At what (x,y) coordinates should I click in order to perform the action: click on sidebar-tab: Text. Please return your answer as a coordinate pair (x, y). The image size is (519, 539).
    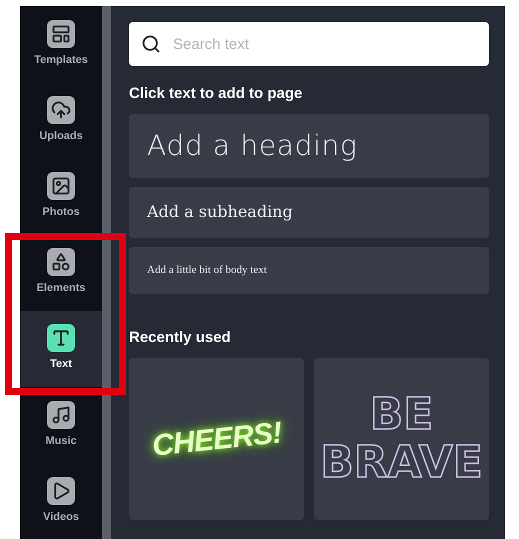
    Looking at the image, I should click on (61, 348).